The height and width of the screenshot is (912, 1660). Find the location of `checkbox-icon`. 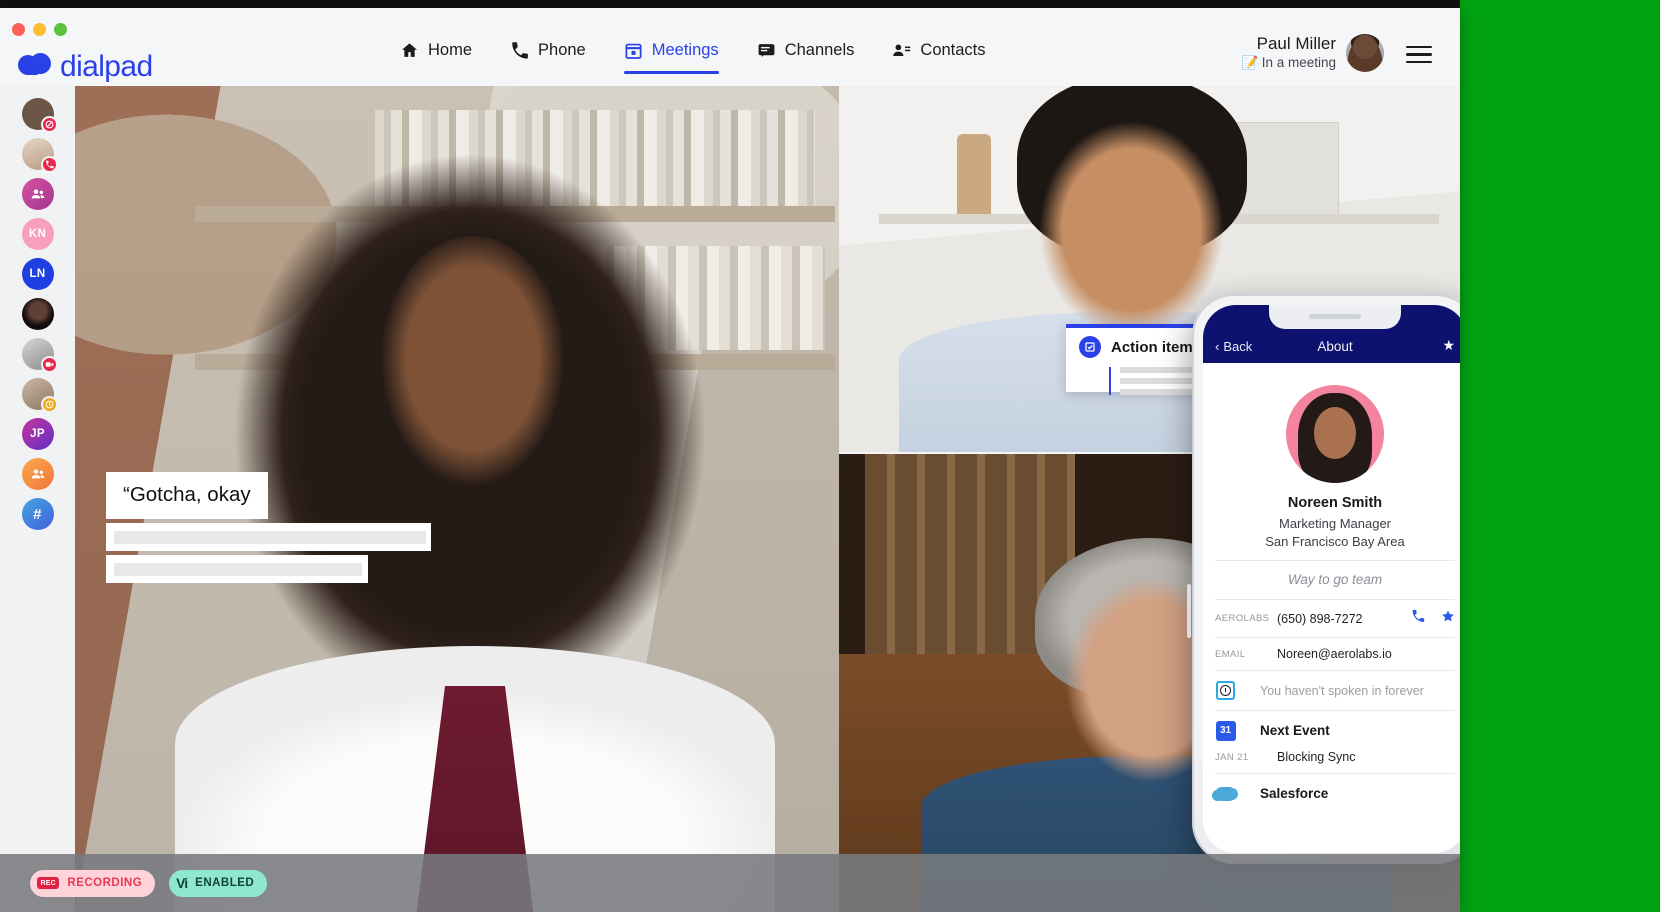

checkbox-icon is located at coordinates (1090, 347).